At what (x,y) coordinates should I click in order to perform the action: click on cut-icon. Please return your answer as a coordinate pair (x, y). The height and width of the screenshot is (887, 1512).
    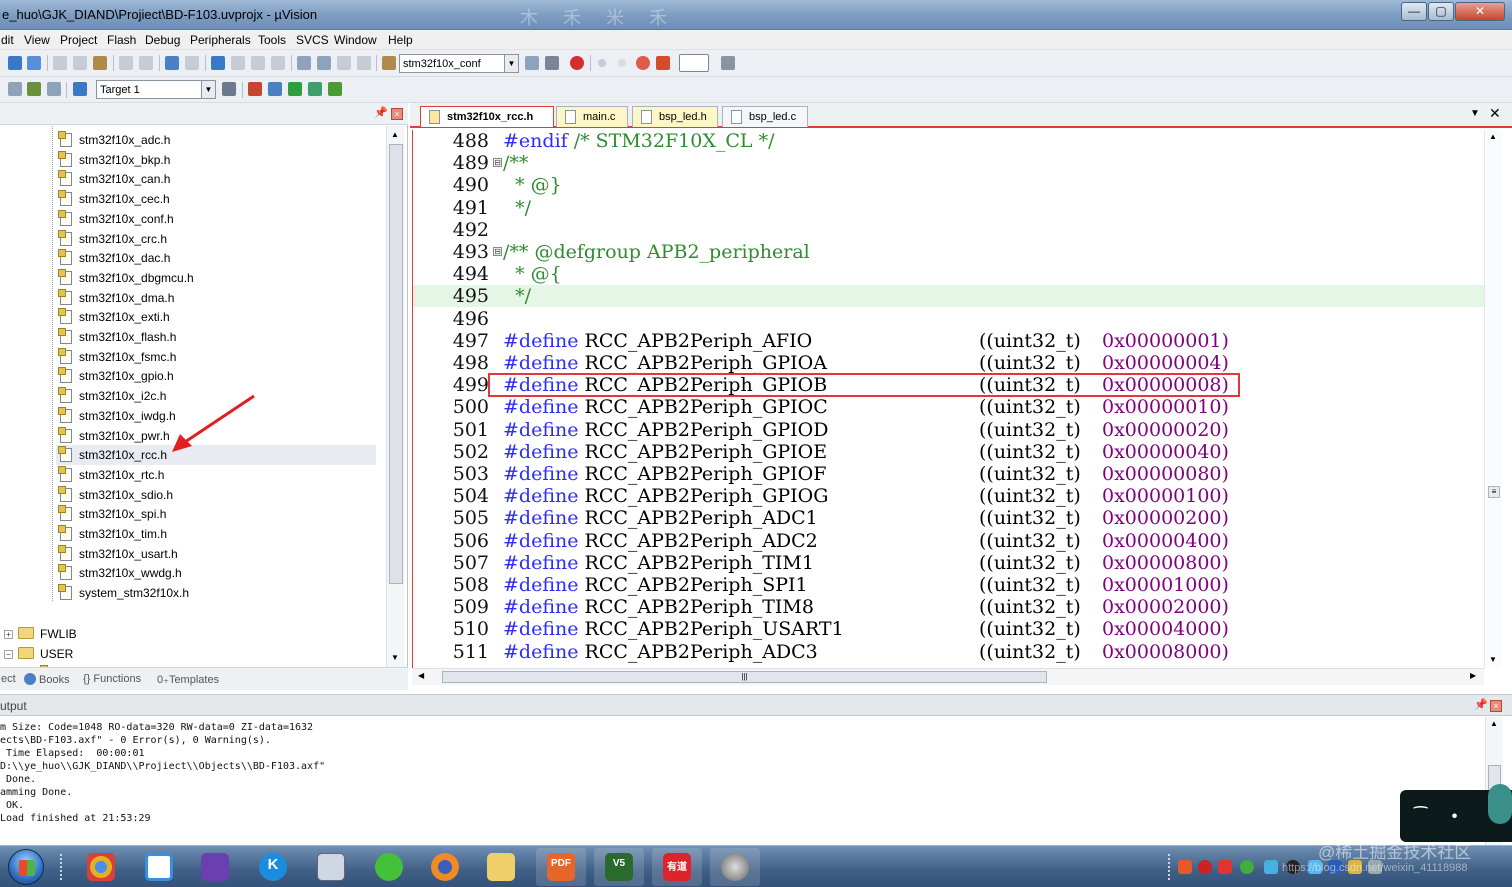
    Looking at the image, I should click on (60, 63).